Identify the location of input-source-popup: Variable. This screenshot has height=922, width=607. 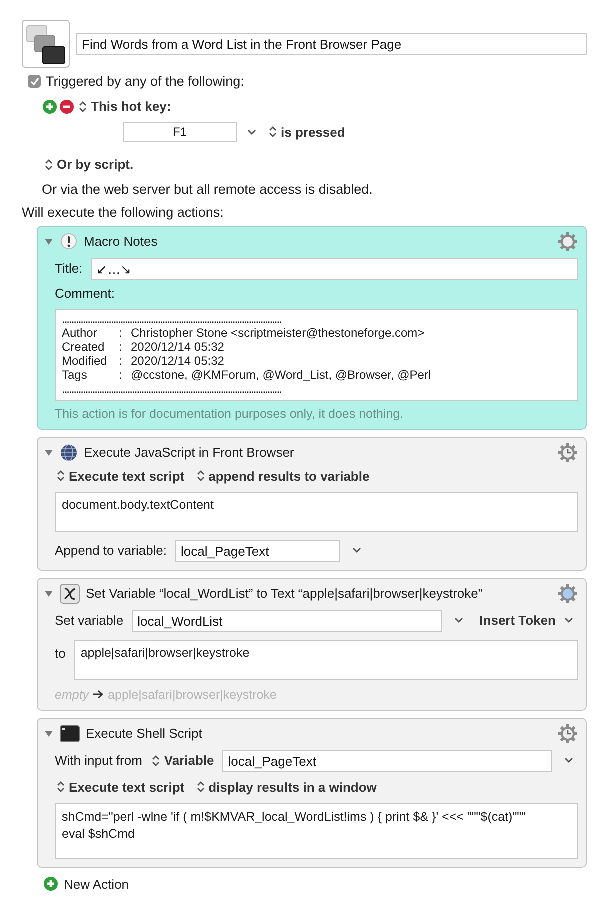
(182, 760).